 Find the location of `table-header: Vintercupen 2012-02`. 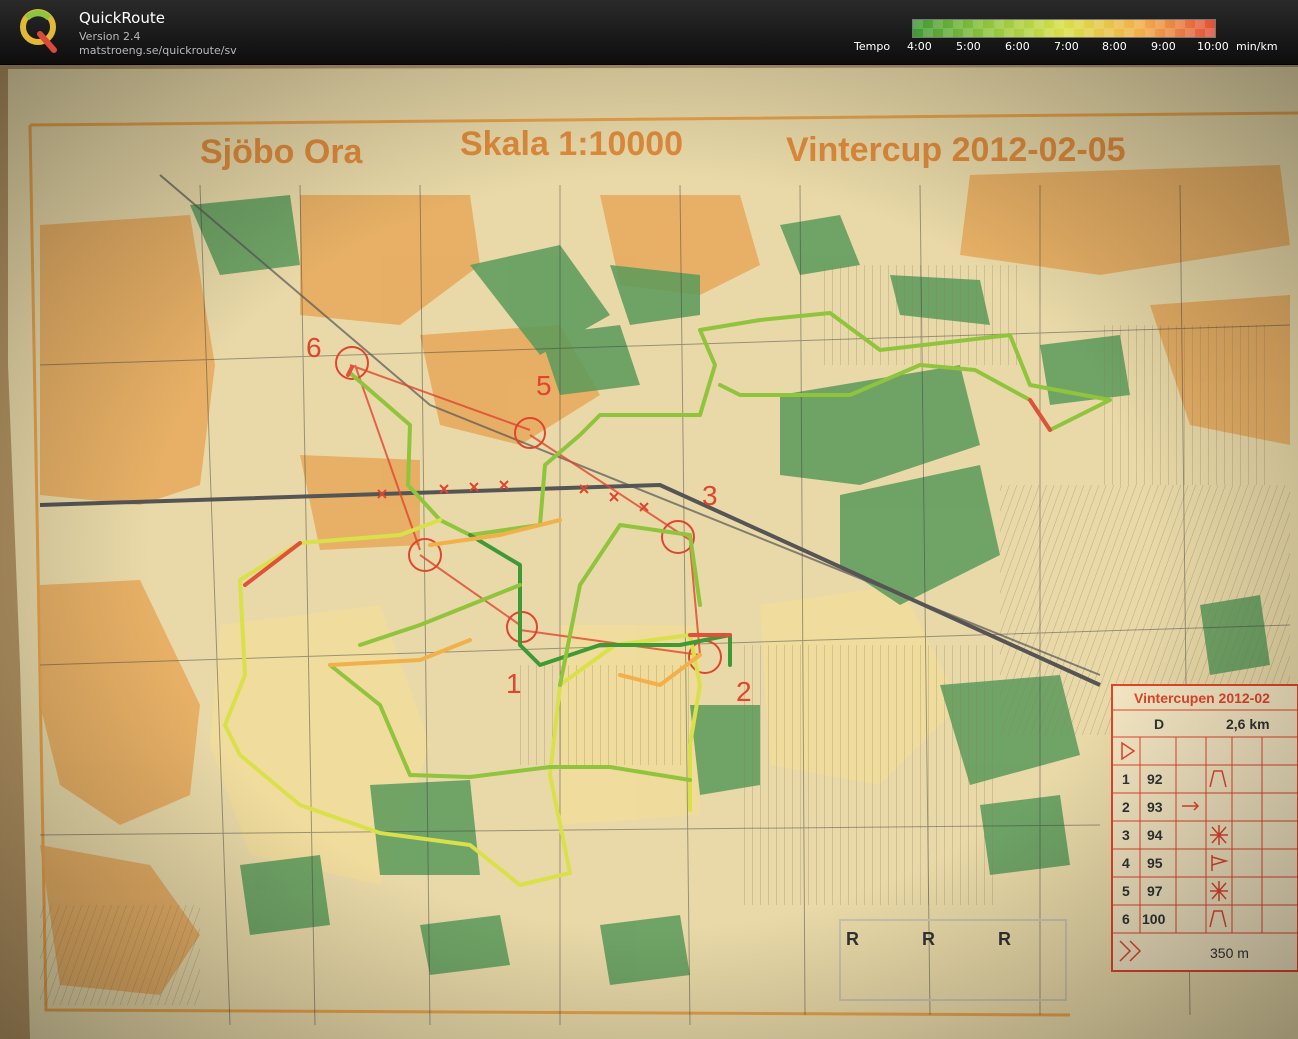

table-header: Vintercupen 2012-02 is located at coordinates (1202, 698).